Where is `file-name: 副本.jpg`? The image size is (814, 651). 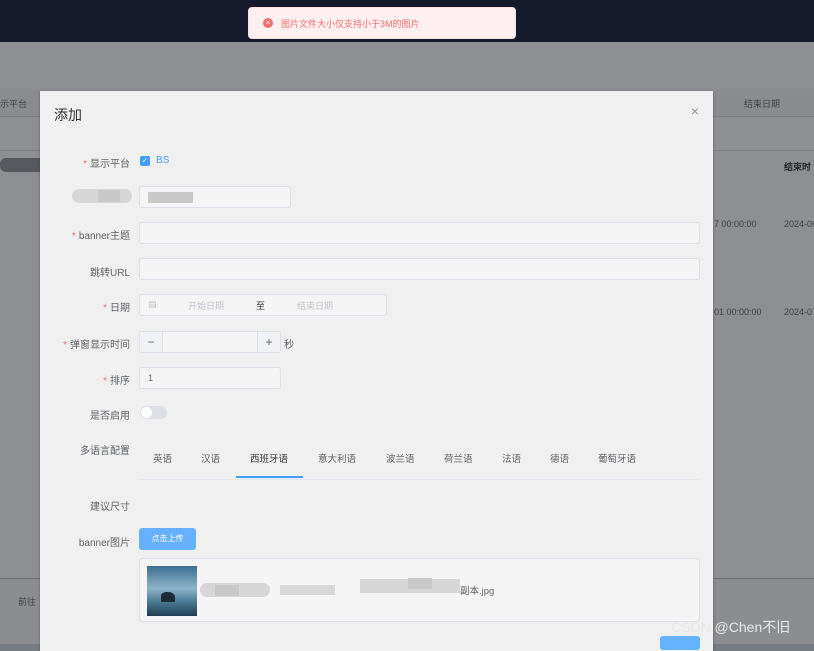 file-name: 副本.jpg is located at coordinates (477, 591).